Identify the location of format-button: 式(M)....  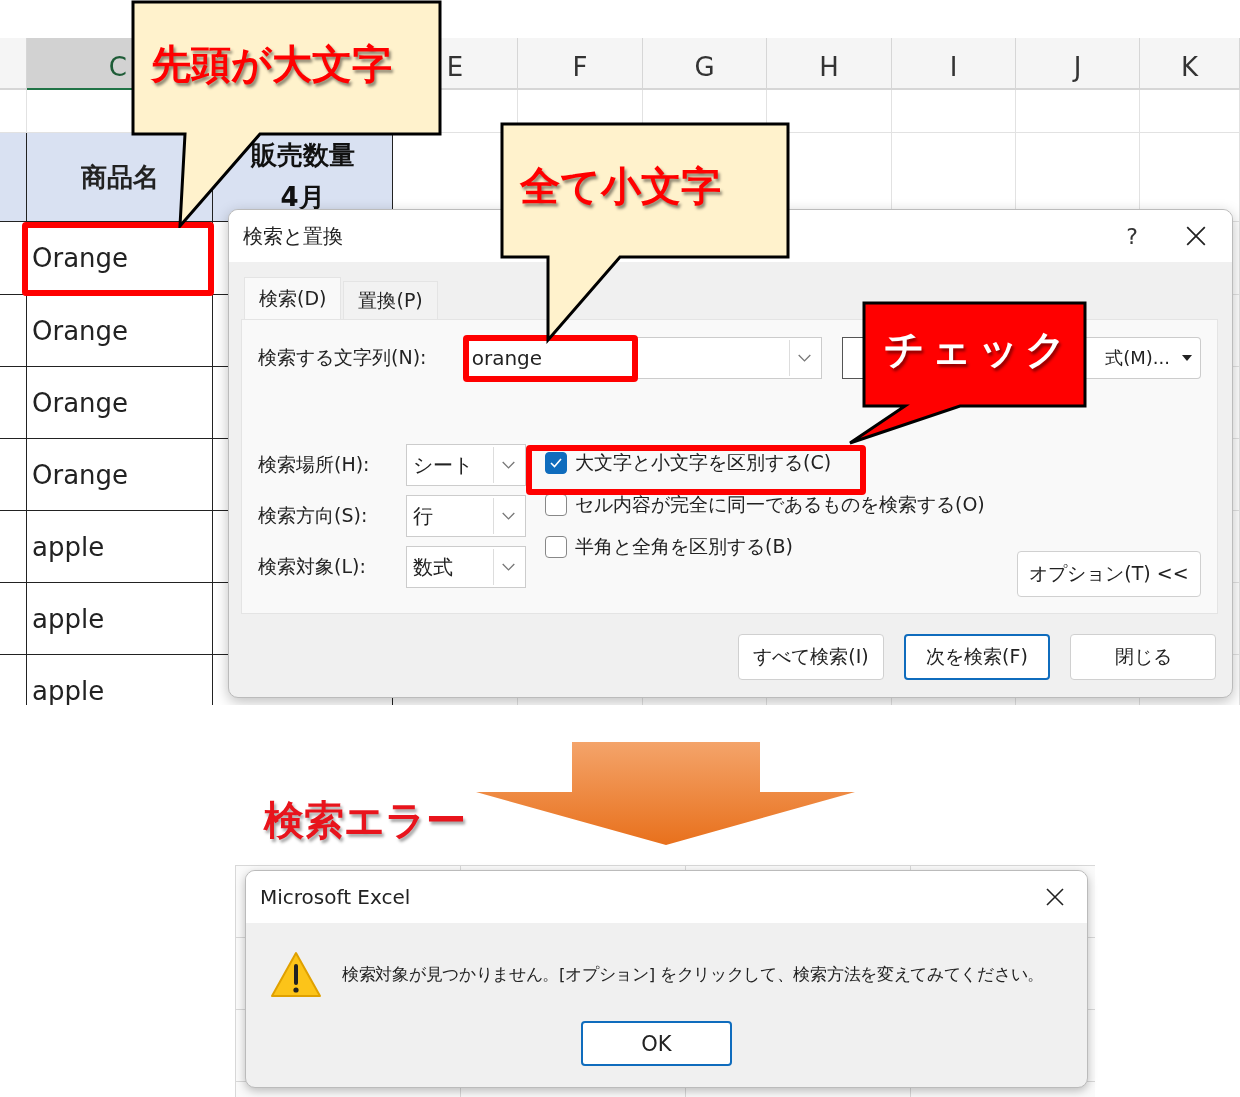
(1143, 358).